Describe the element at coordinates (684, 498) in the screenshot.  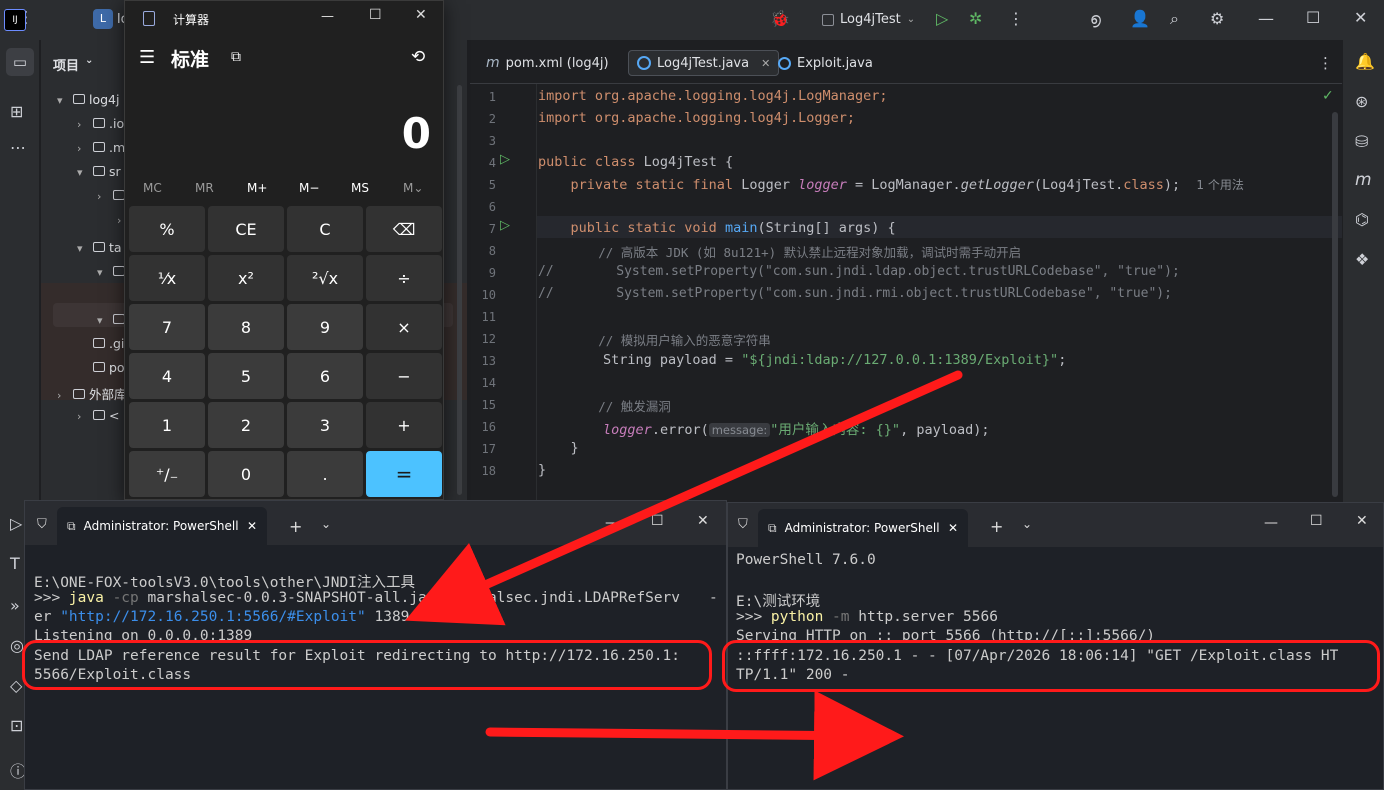
I see `annotation-arrow-payload-to-ldap` at that location.